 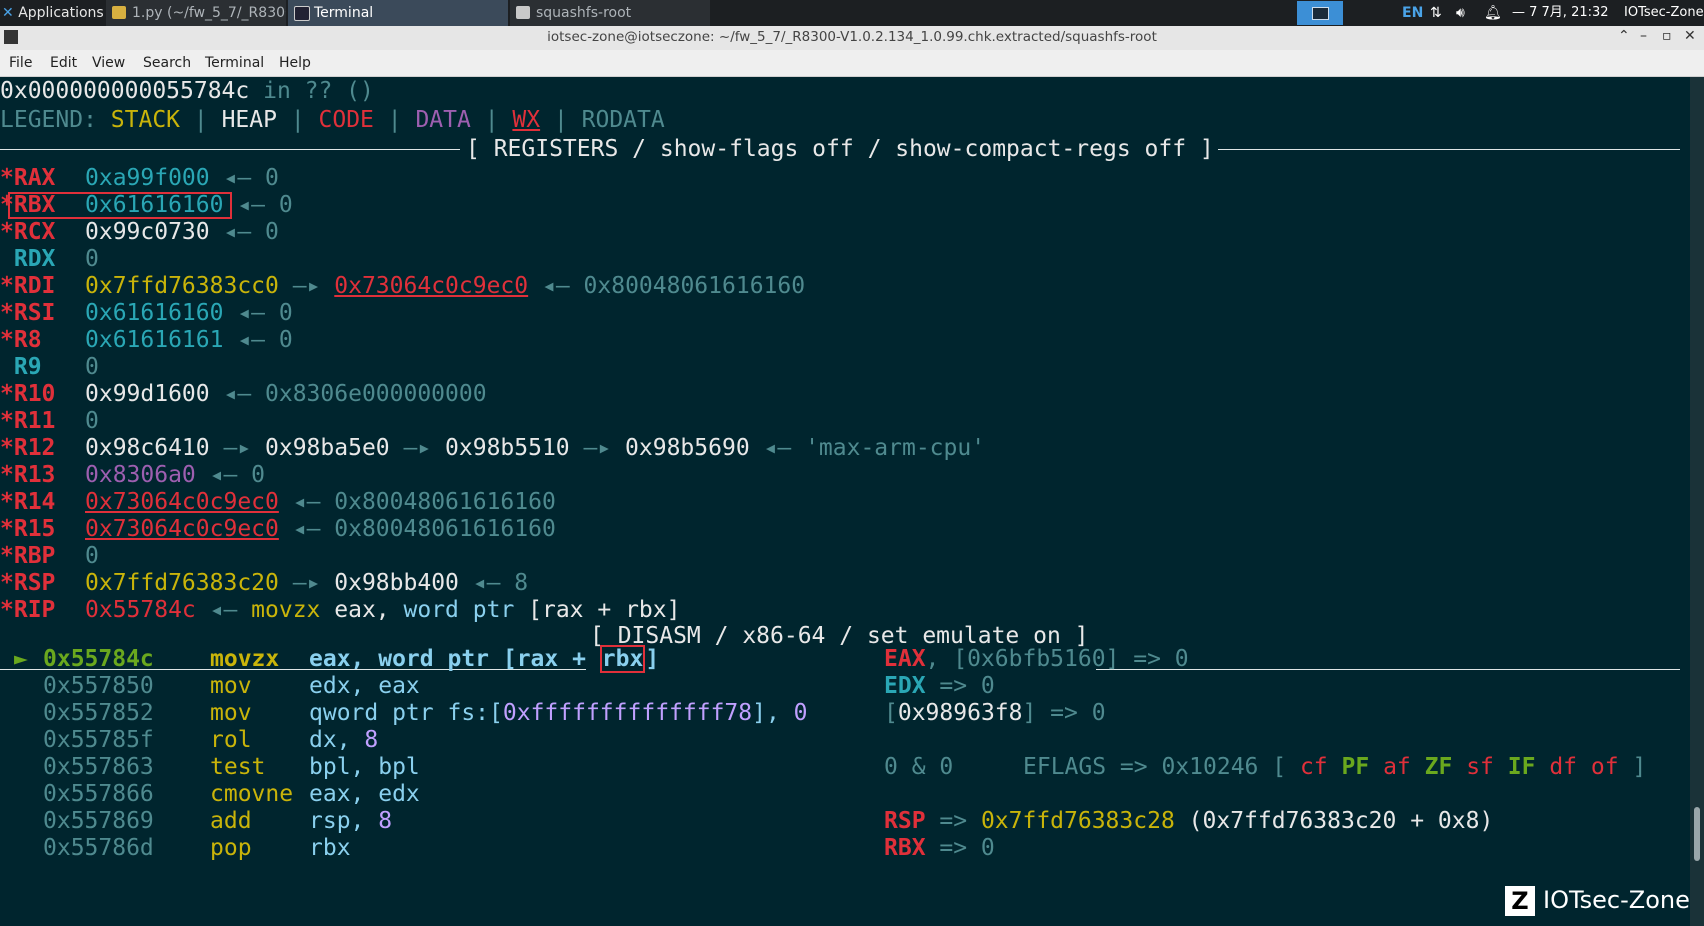 I want to click on emulate-value: 0x7ffd76383c28, so click(x=1077, y=821).